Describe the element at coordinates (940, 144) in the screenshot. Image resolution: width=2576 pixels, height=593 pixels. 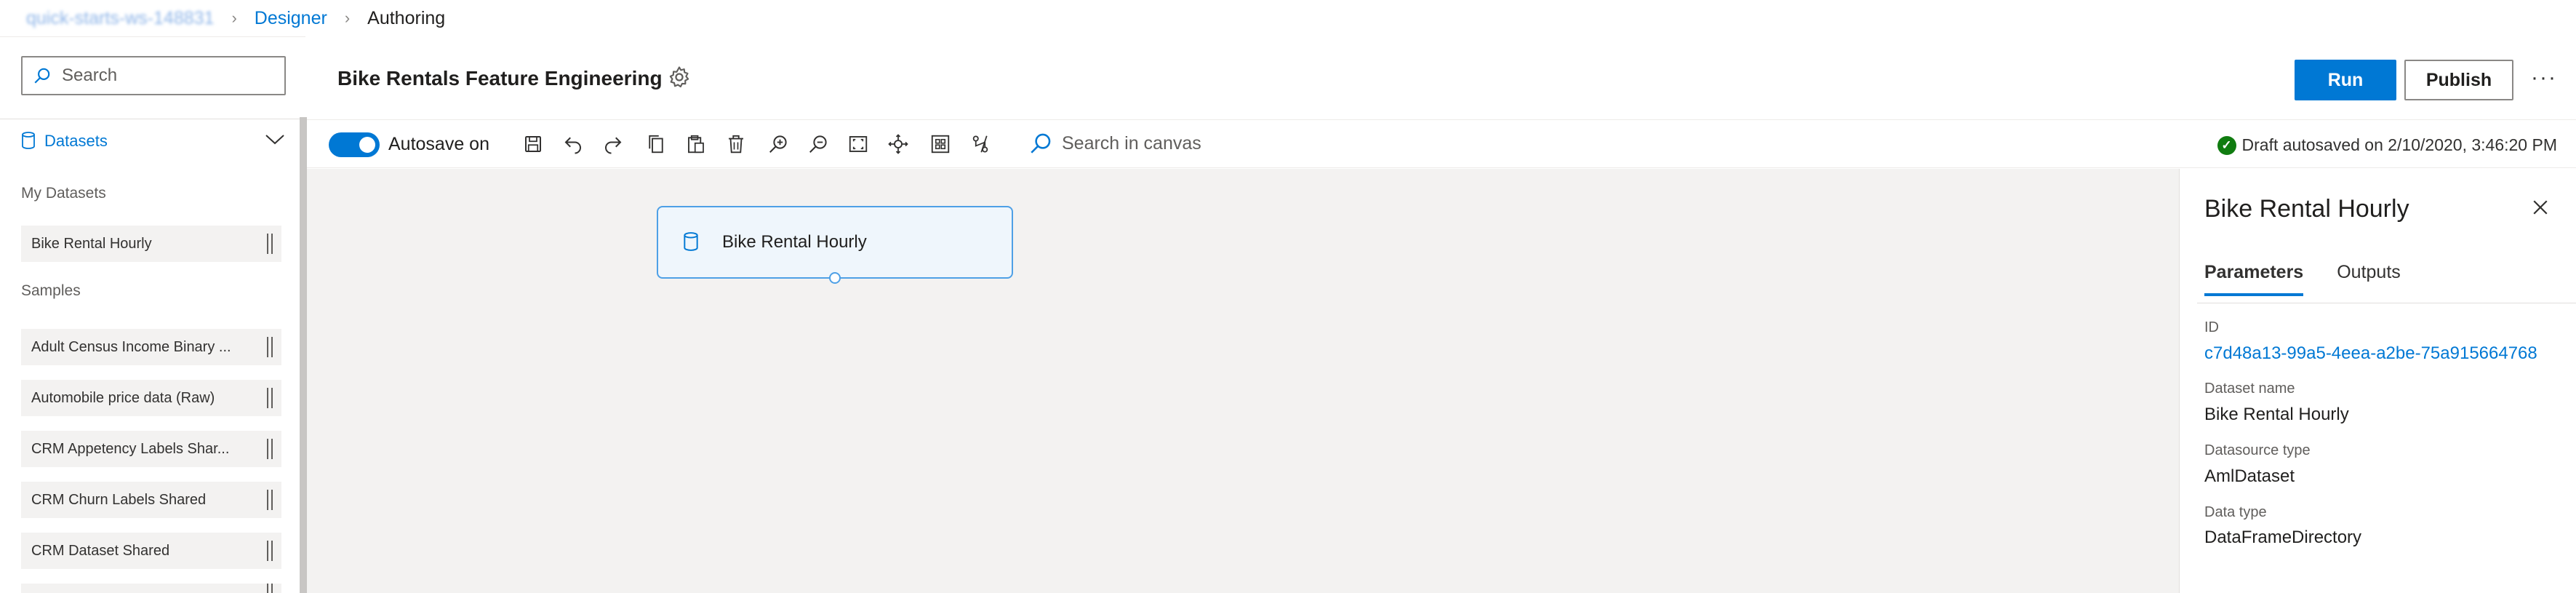
I see `auto-layout-icon` at that location.